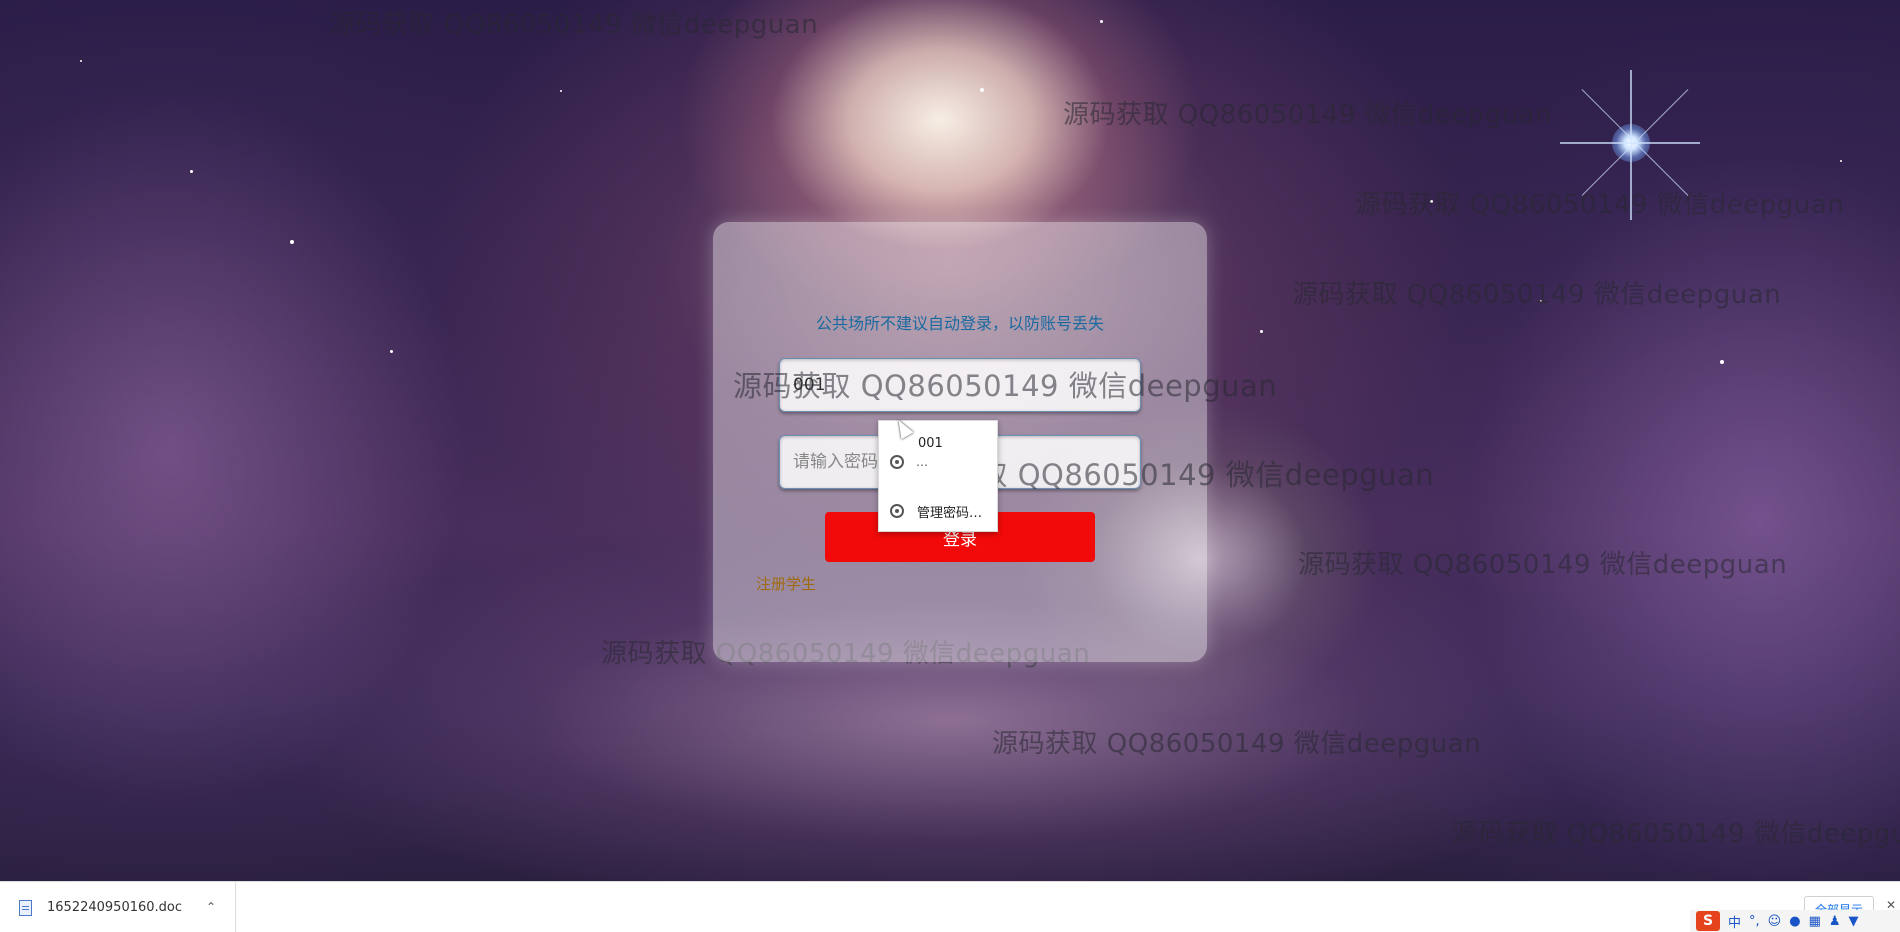 The width and height of the screenshot is (1900, 932). Describe the element at coordinates (1835, 921) in the screenshot. I see `user-icon: ♟` at that location.